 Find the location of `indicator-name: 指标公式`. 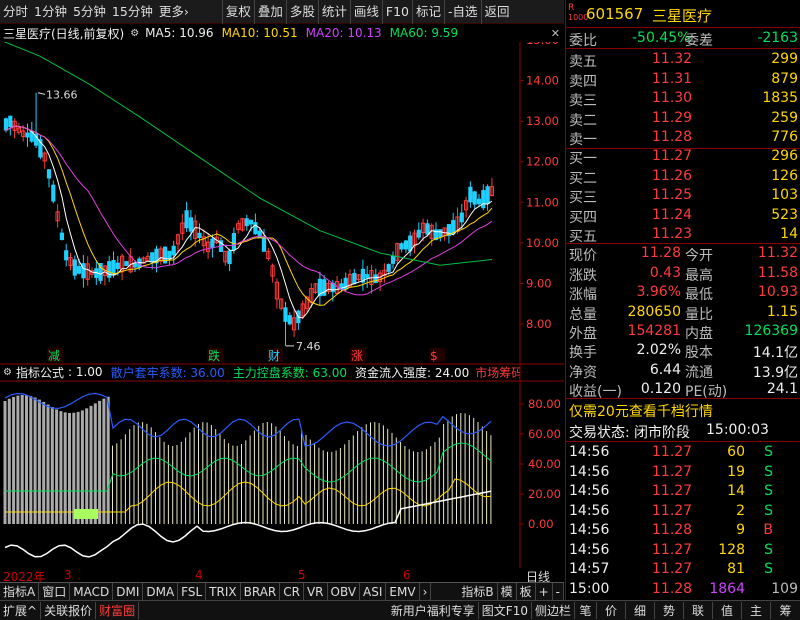

indicator-name: 指标公式 is located at coordinates (40, 372).